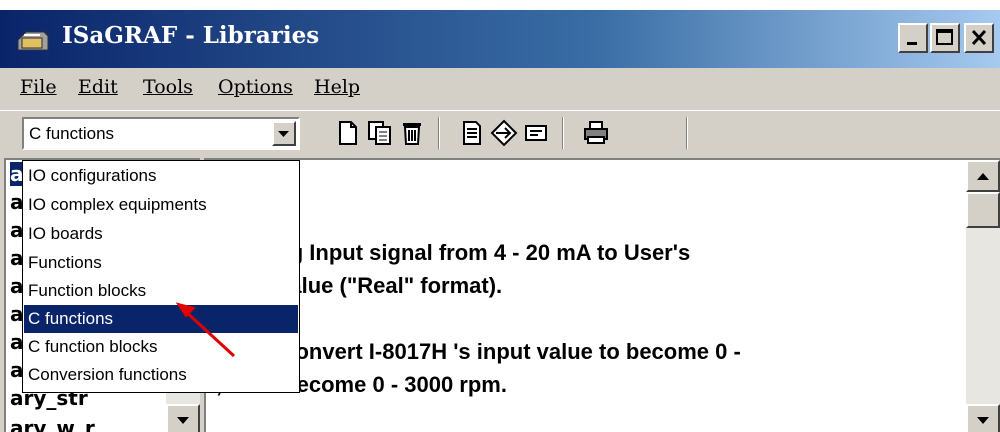 The height and width of the screenshot is (432, 1000). What do you see at coordinates (161, 263) in the screenshot?
I see `dropdown-option: Functions` at bounding box center [161, 263].